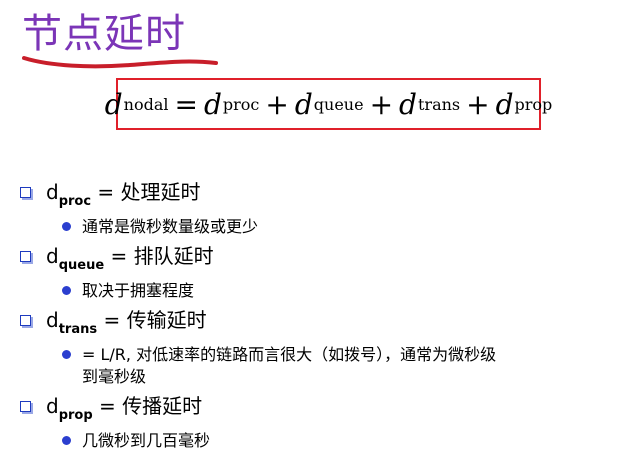 The width and height of the screenshot is (631, 456). I want to click on list-item: dqueue = 排队延时 取决于拥塞程度, so click(320, 272).